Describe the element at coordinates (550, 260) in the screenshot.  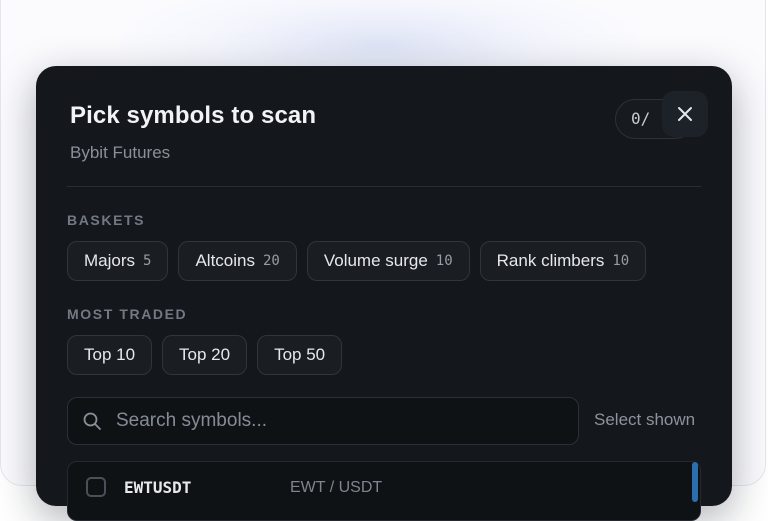
I see `basket-chip-label: Rank climbers` at that location.